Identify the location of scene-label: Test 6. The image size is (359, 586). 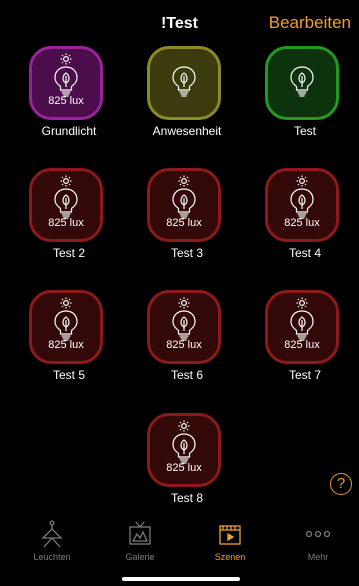
(186, 375).